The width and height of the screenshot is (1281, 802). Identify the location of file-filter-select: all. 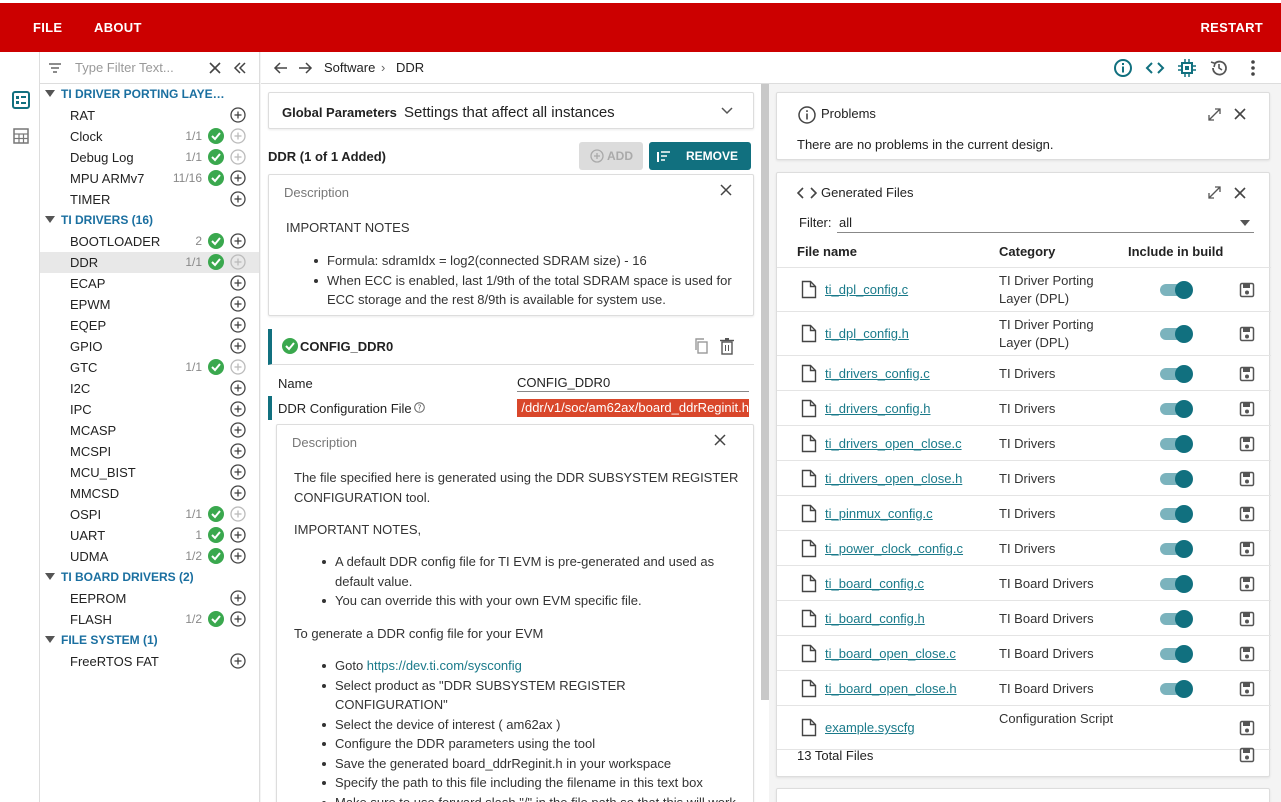
(1045, 223).